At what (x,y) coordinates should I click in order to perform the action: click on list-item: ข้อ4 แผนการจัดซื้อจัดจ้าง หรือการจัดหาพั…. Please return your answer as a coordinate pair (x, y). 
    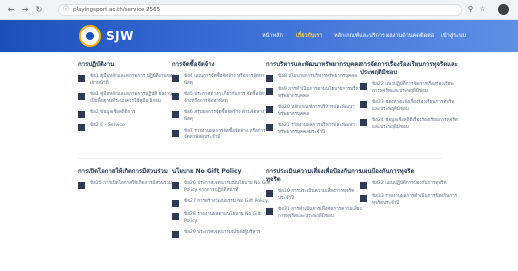
    Looking at the image, I should click on (221, 80).